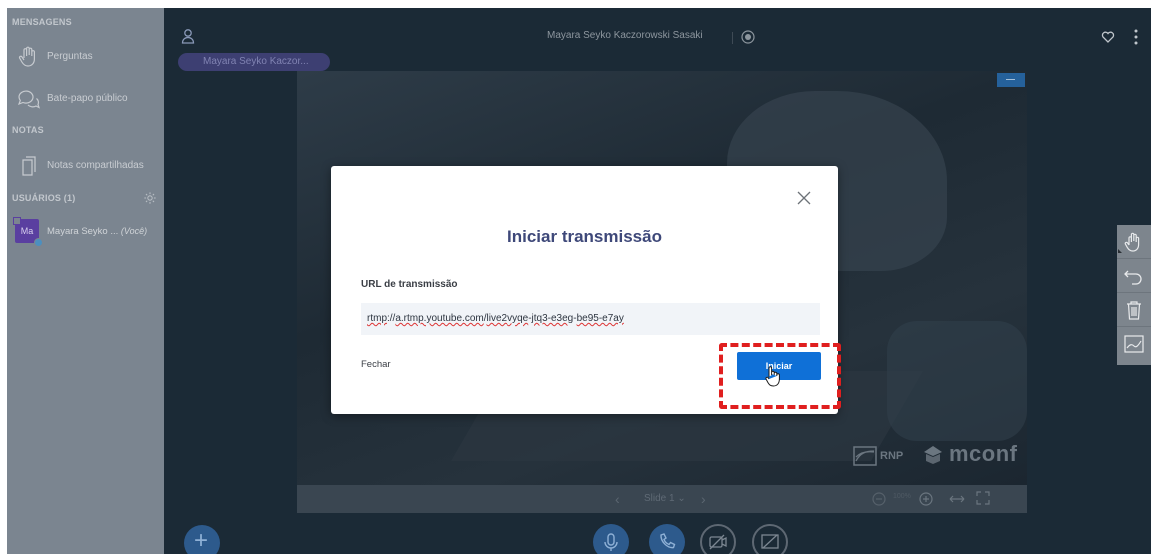  What do you see at coordinates (376, 364) in the screenshot?
I see `close-button: Fechar` at bounding box center [376, 364].